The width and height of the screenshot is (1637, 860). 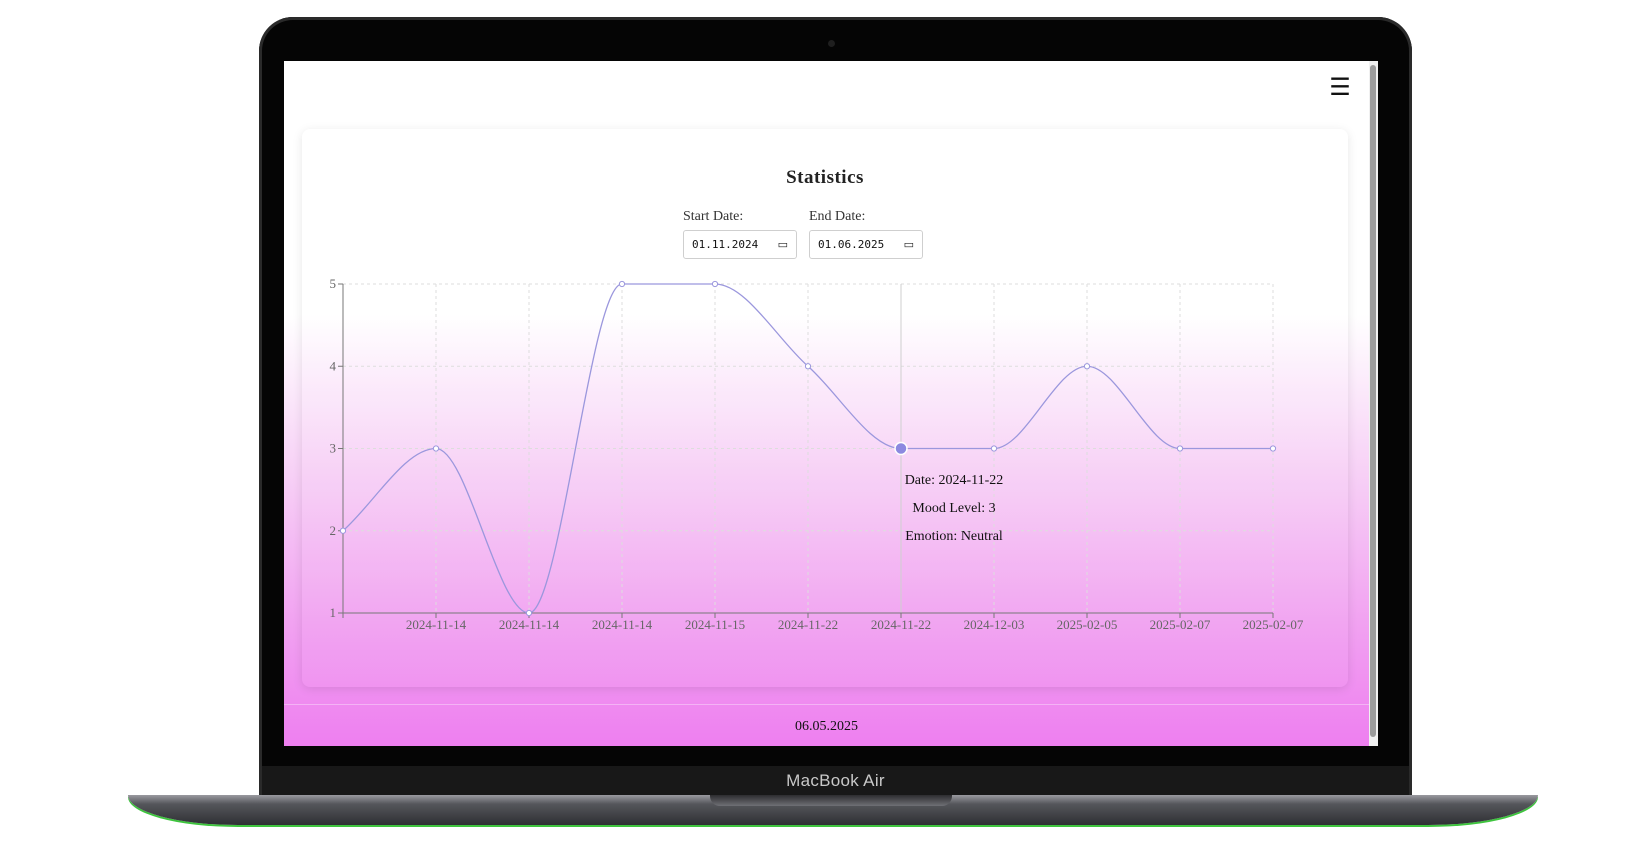 I want to click on x-tick-label: 2025-02-05, so click(x=1087, y=624).